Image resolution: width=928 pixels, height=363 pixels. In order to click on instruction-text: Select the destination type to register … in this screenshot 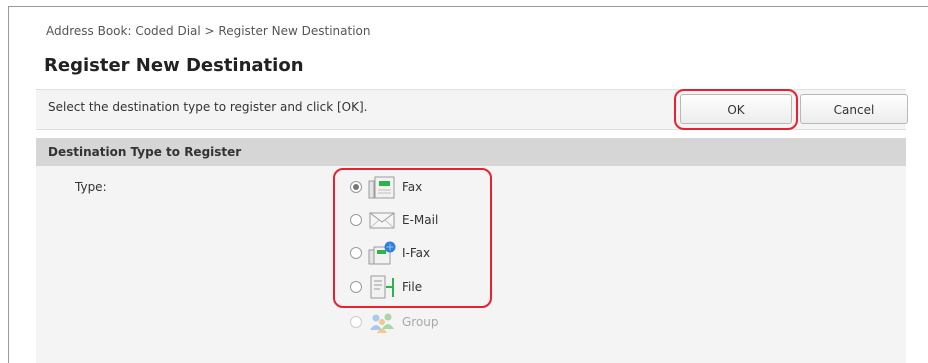, I will do `click(208, 107)`.